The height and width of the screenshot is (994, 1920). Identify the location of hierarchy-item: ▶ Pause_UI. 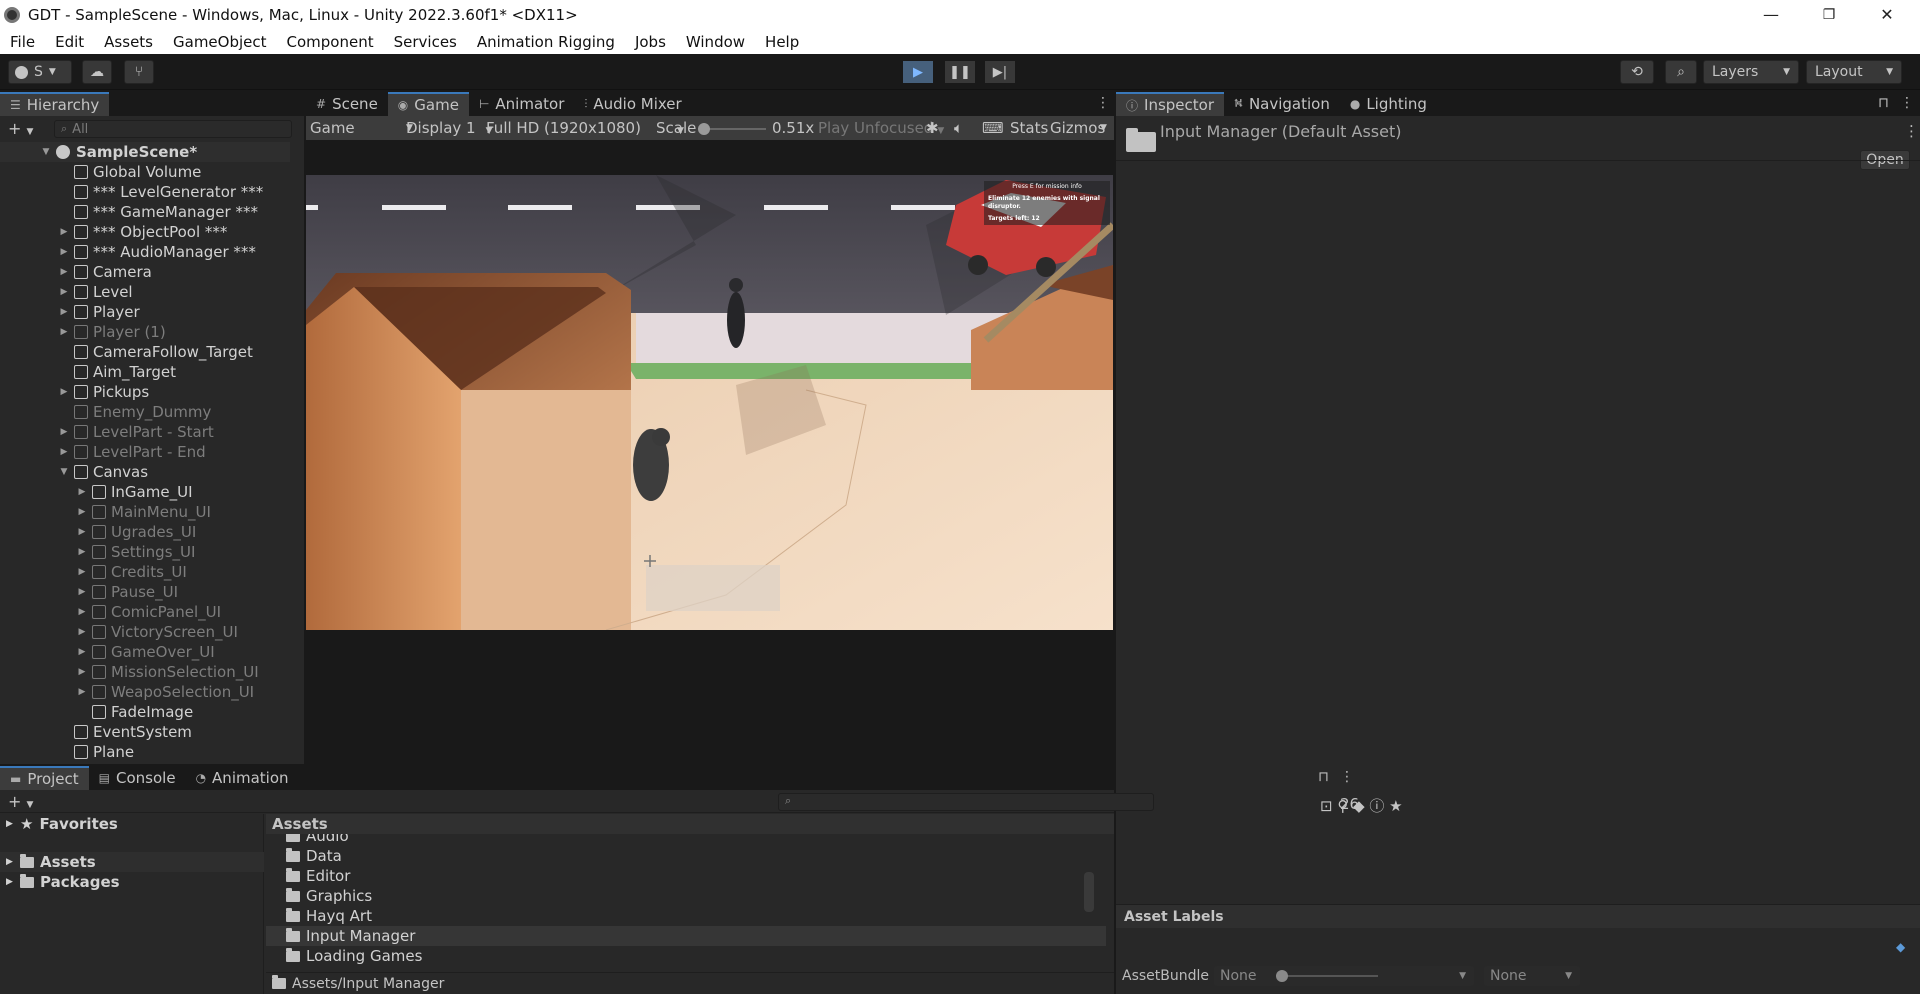
(145, 592).